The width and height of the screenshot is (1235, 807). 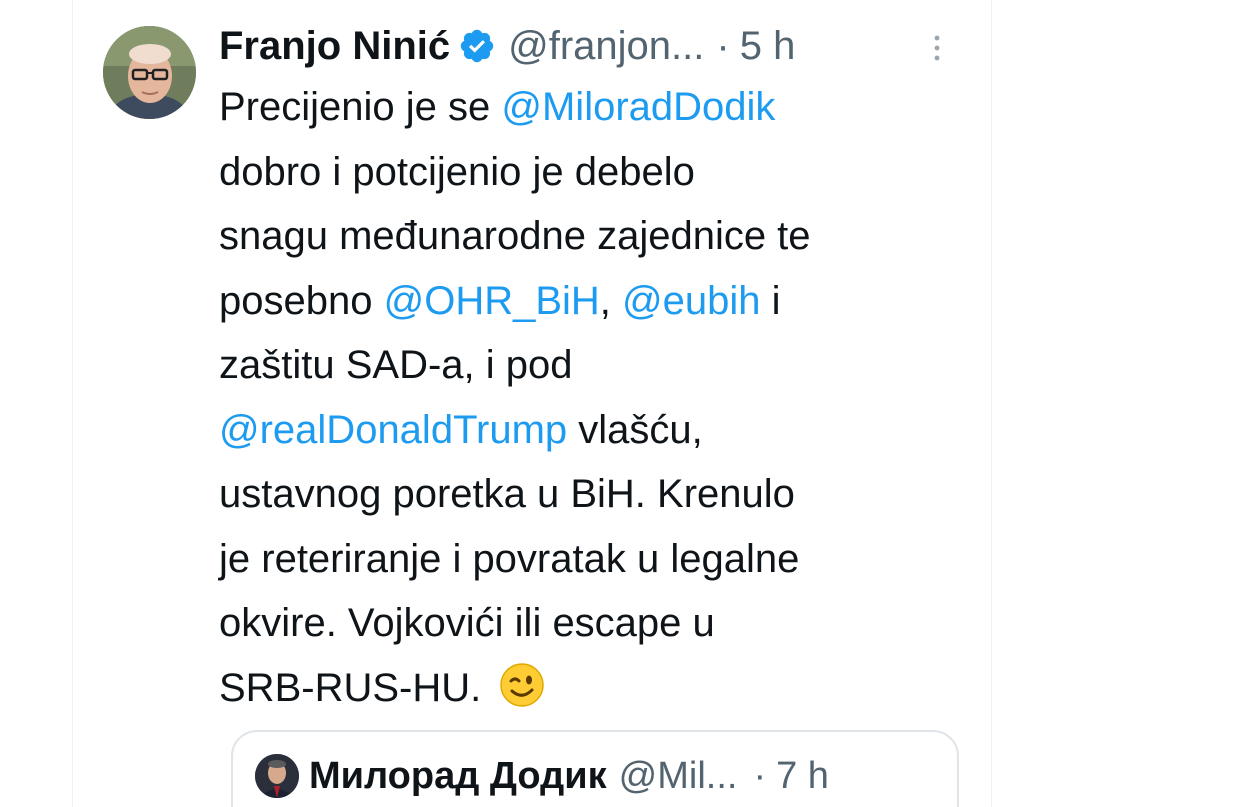 I want to click on author-avatar, so click(x=149, y=72).